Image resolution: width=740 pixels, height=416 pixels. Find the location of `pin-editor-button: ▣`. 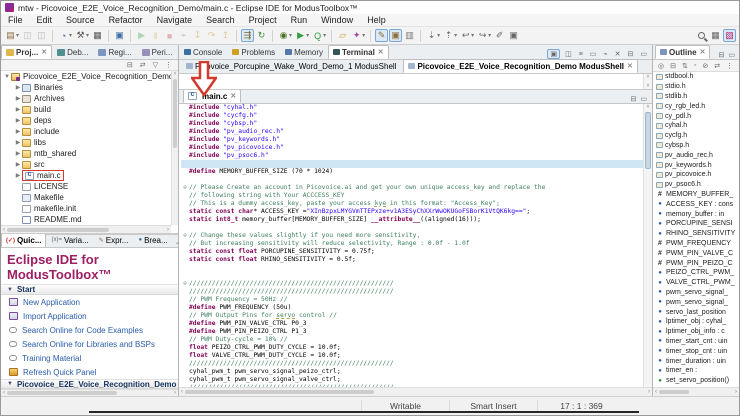

pin-editor-button: ▣ is located at coordinates (513, 35).